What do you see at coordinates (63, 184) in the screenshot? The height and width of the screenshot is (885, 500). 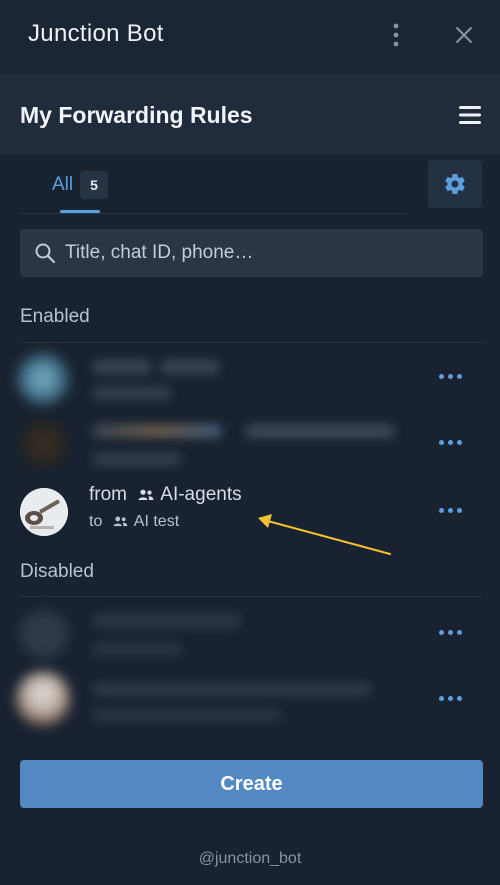 I see `tab-all-label: All` at bounding box center [63, 184].